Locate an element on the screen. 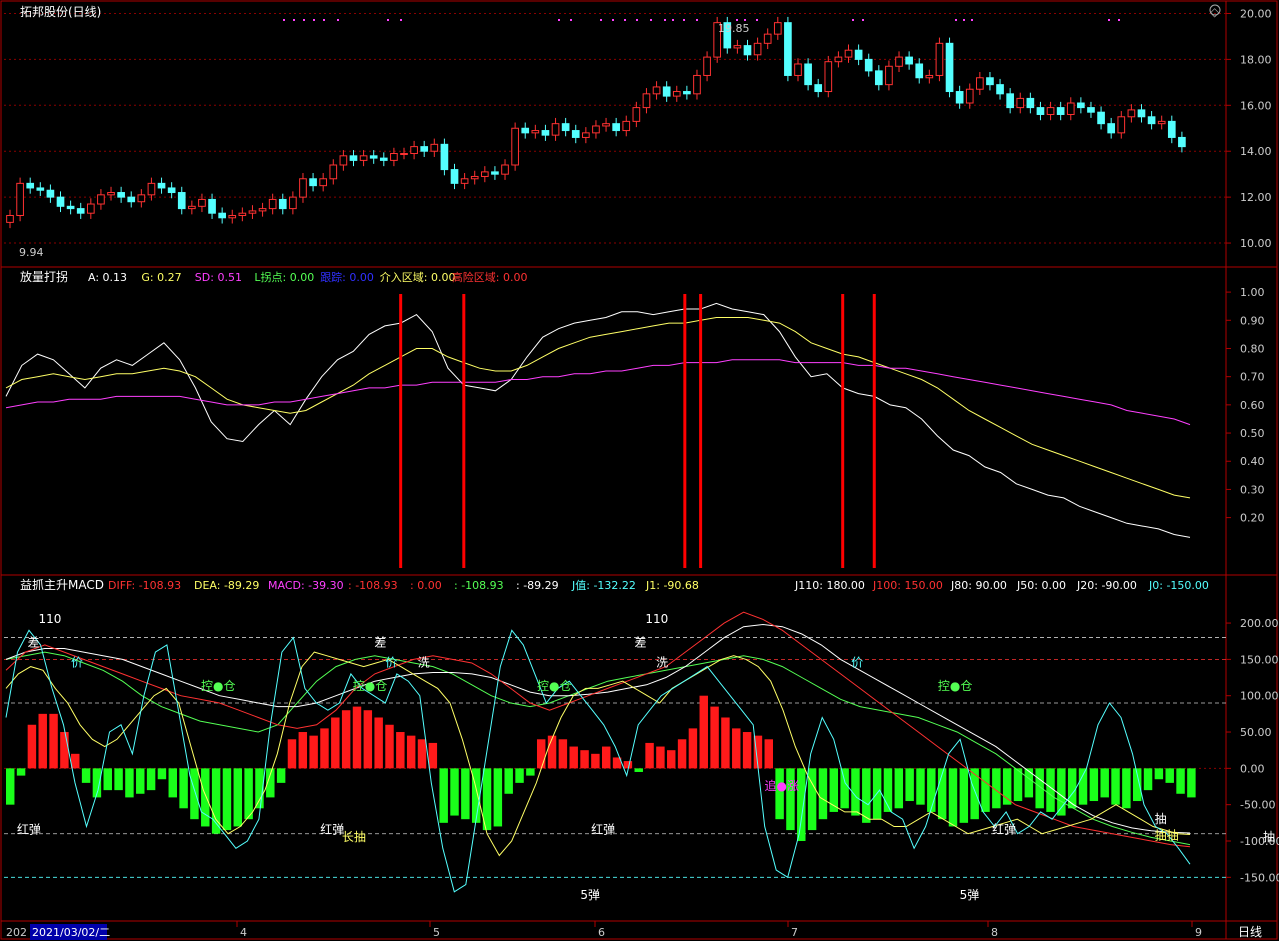 The width and height of the screenshot is (1279, 941). signal-label: 110 is located at coordinates (50, 619).